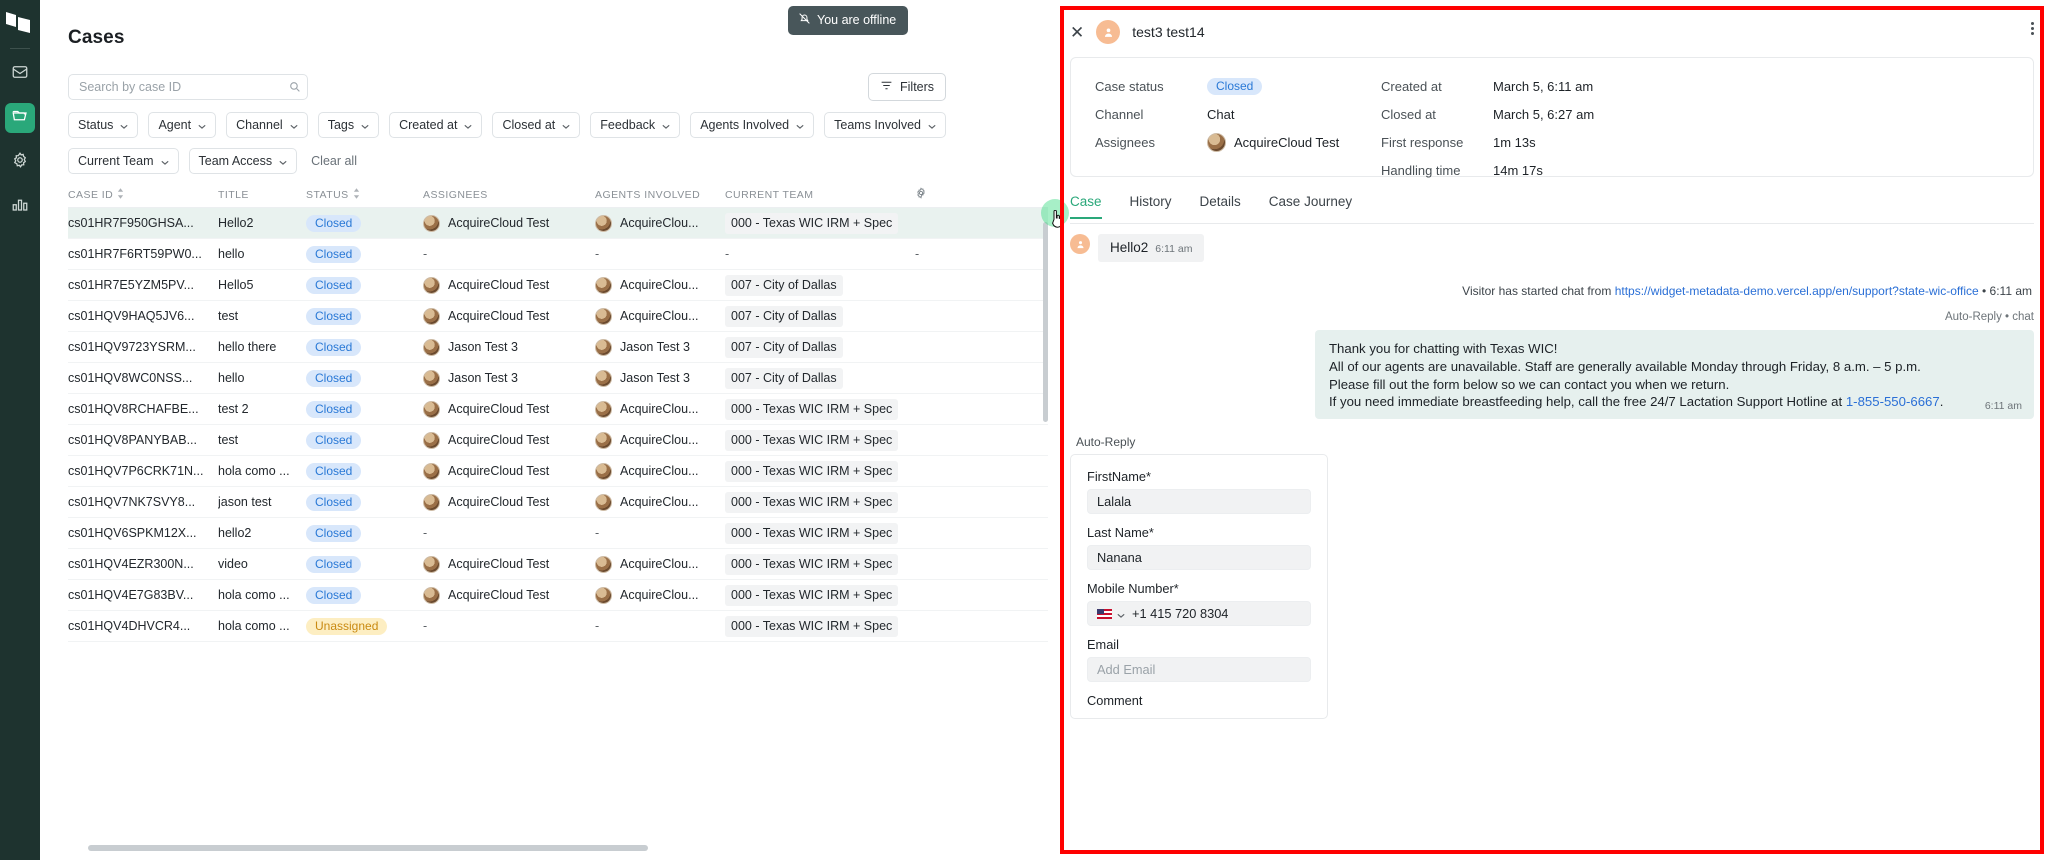  Describe the element at coordinates (20, 206) in the screenshot. I see `sidebar-item-analytics` at that location.